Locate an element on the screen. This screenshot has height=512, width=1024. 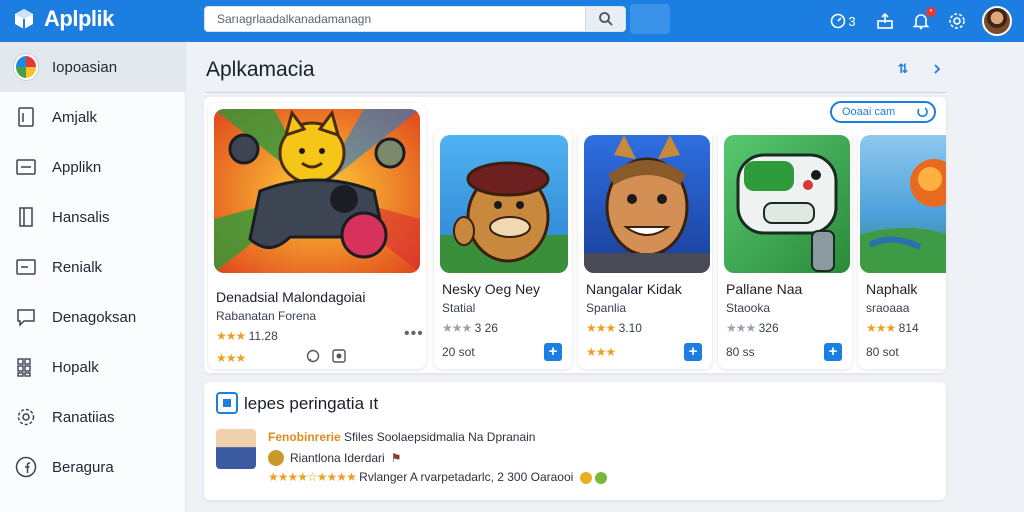
sidebar-item-messages: Denagoksan is located at coordinates (92, 317).